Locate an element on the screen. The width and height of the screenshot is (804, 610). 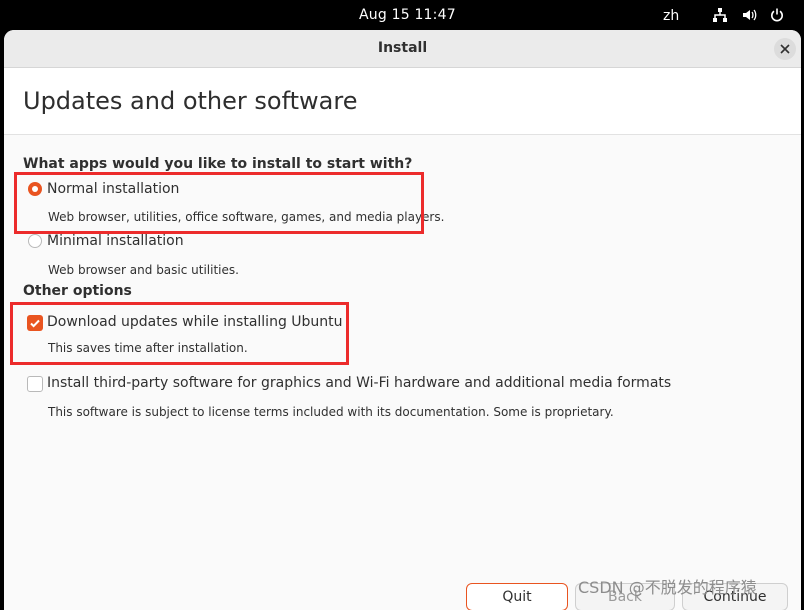
volume-icon is located at coordinates (749, 15).